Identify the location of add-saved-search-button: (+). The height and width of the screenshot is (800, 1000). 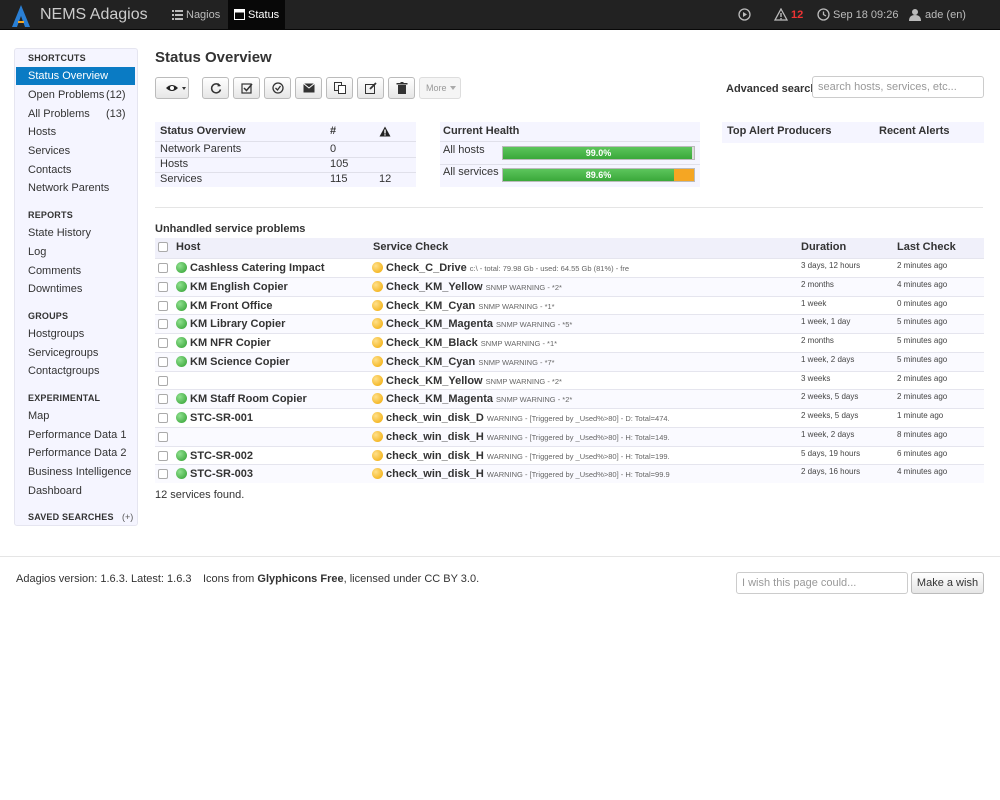
(127, 517).